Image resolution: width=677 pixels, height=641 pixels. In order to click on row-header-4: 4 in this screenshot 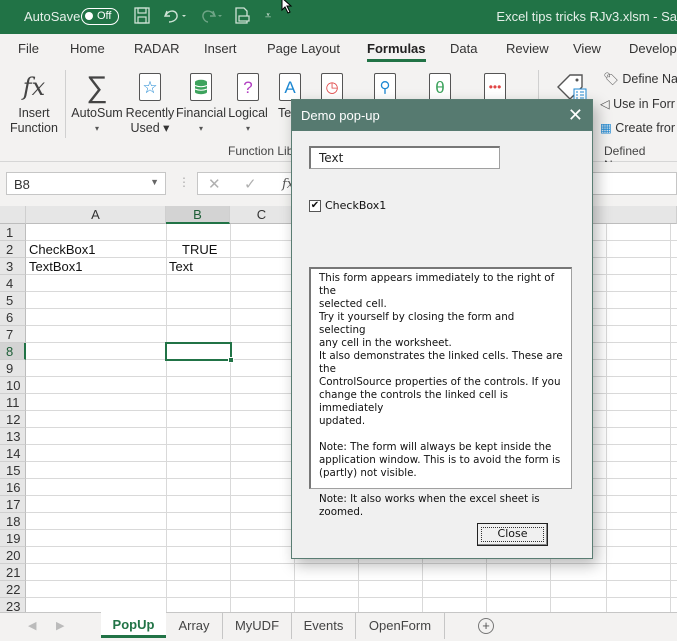, I will do `click(13, 283)`.